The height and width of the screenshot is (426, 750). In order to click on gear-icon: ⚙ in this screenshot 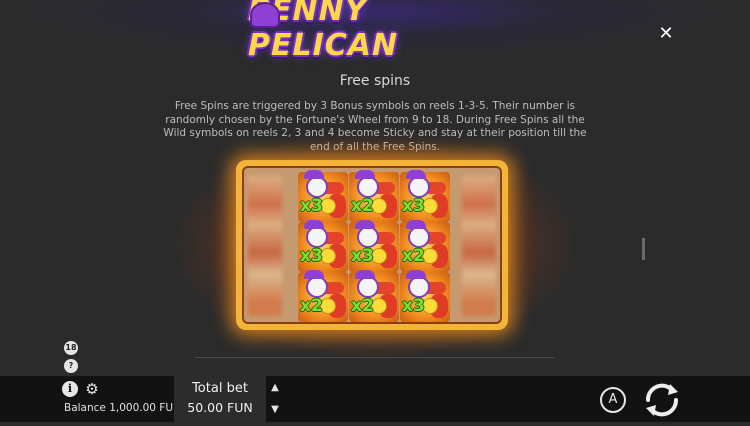, I will do `click(92, 389)`.